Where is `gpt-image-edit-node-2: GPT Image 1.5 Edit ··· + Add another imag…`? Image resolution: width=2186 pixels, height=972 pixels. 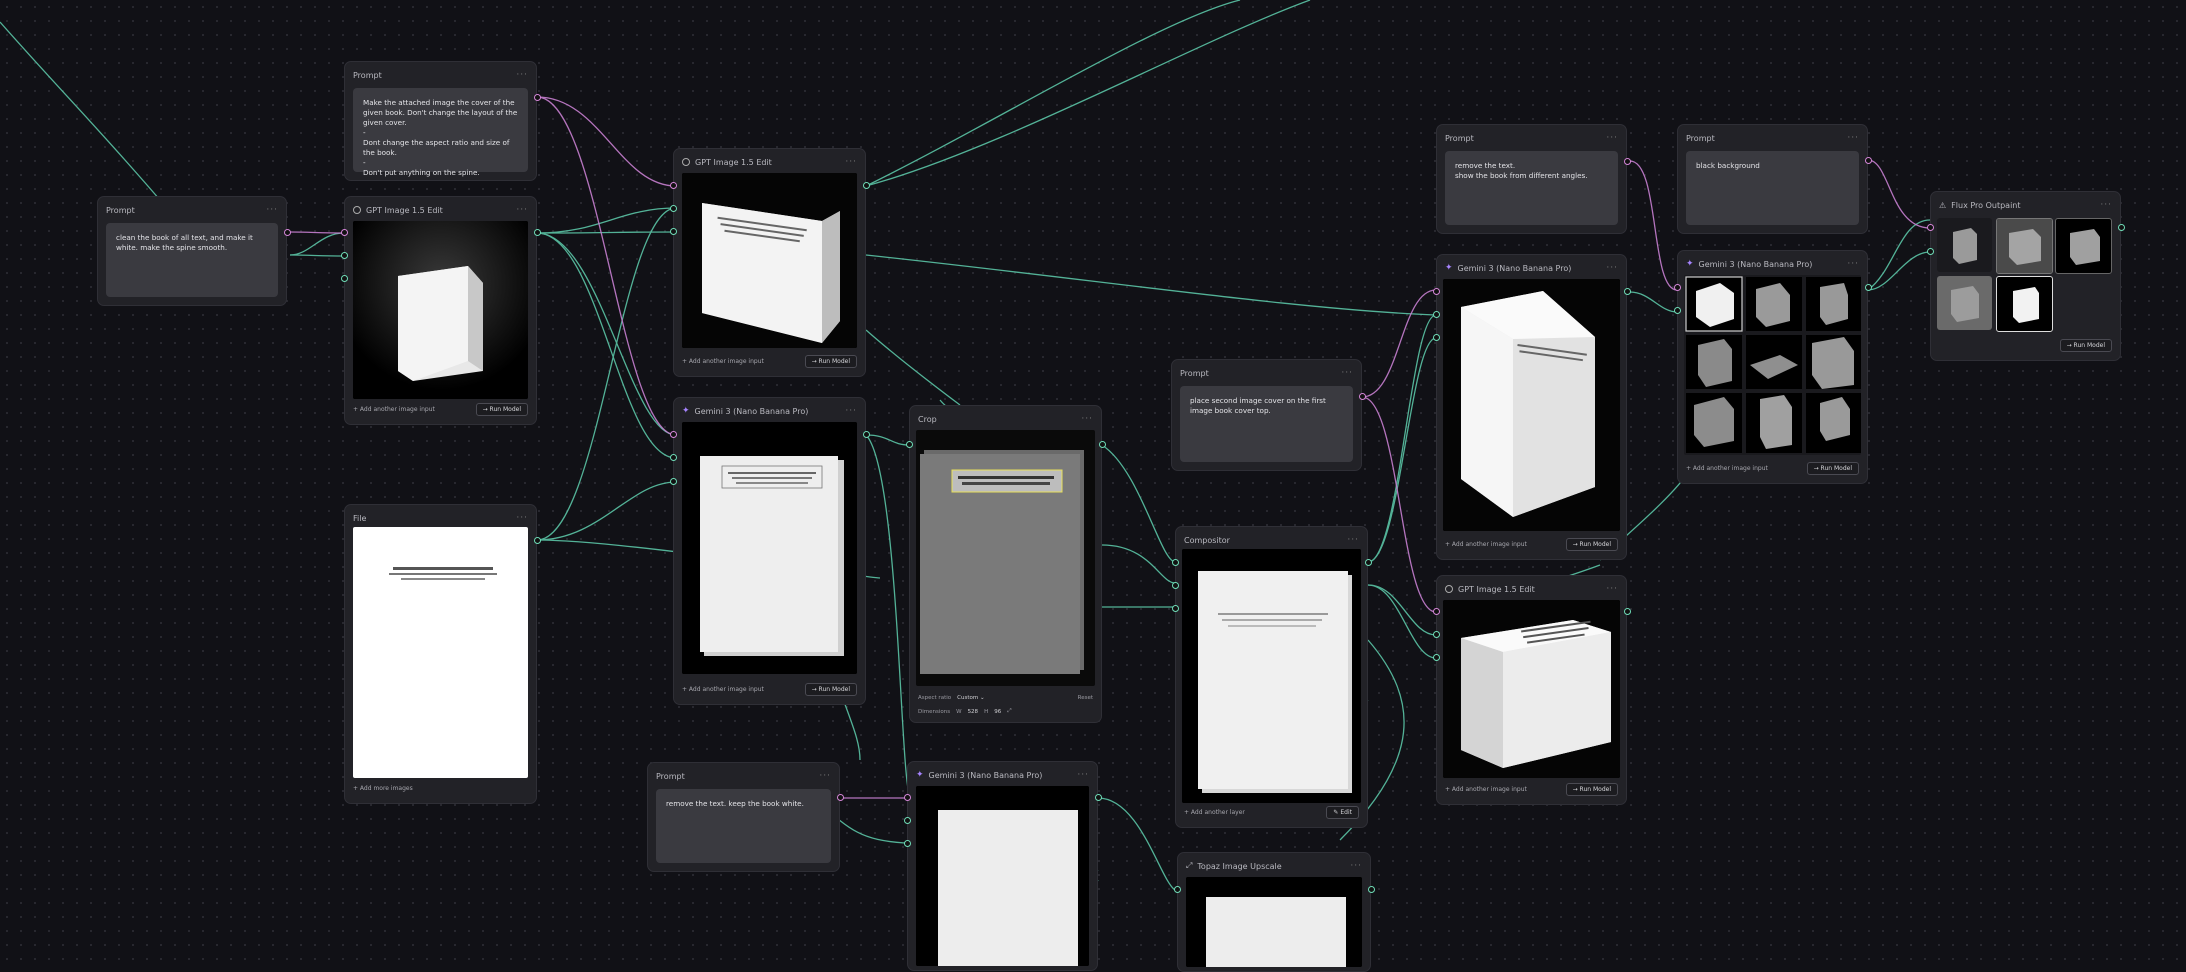
gpt-image-edit-node-2: GPT Image 1.5 Edit ··· + Add another imag… is located at coordinates (769, 262).